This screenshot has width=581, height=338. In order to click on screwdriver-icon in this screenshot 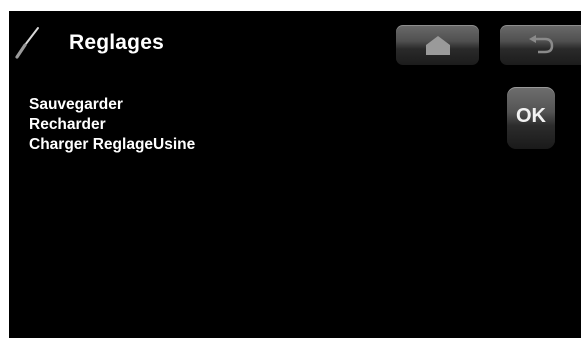, I will do `click(27, 43)`.